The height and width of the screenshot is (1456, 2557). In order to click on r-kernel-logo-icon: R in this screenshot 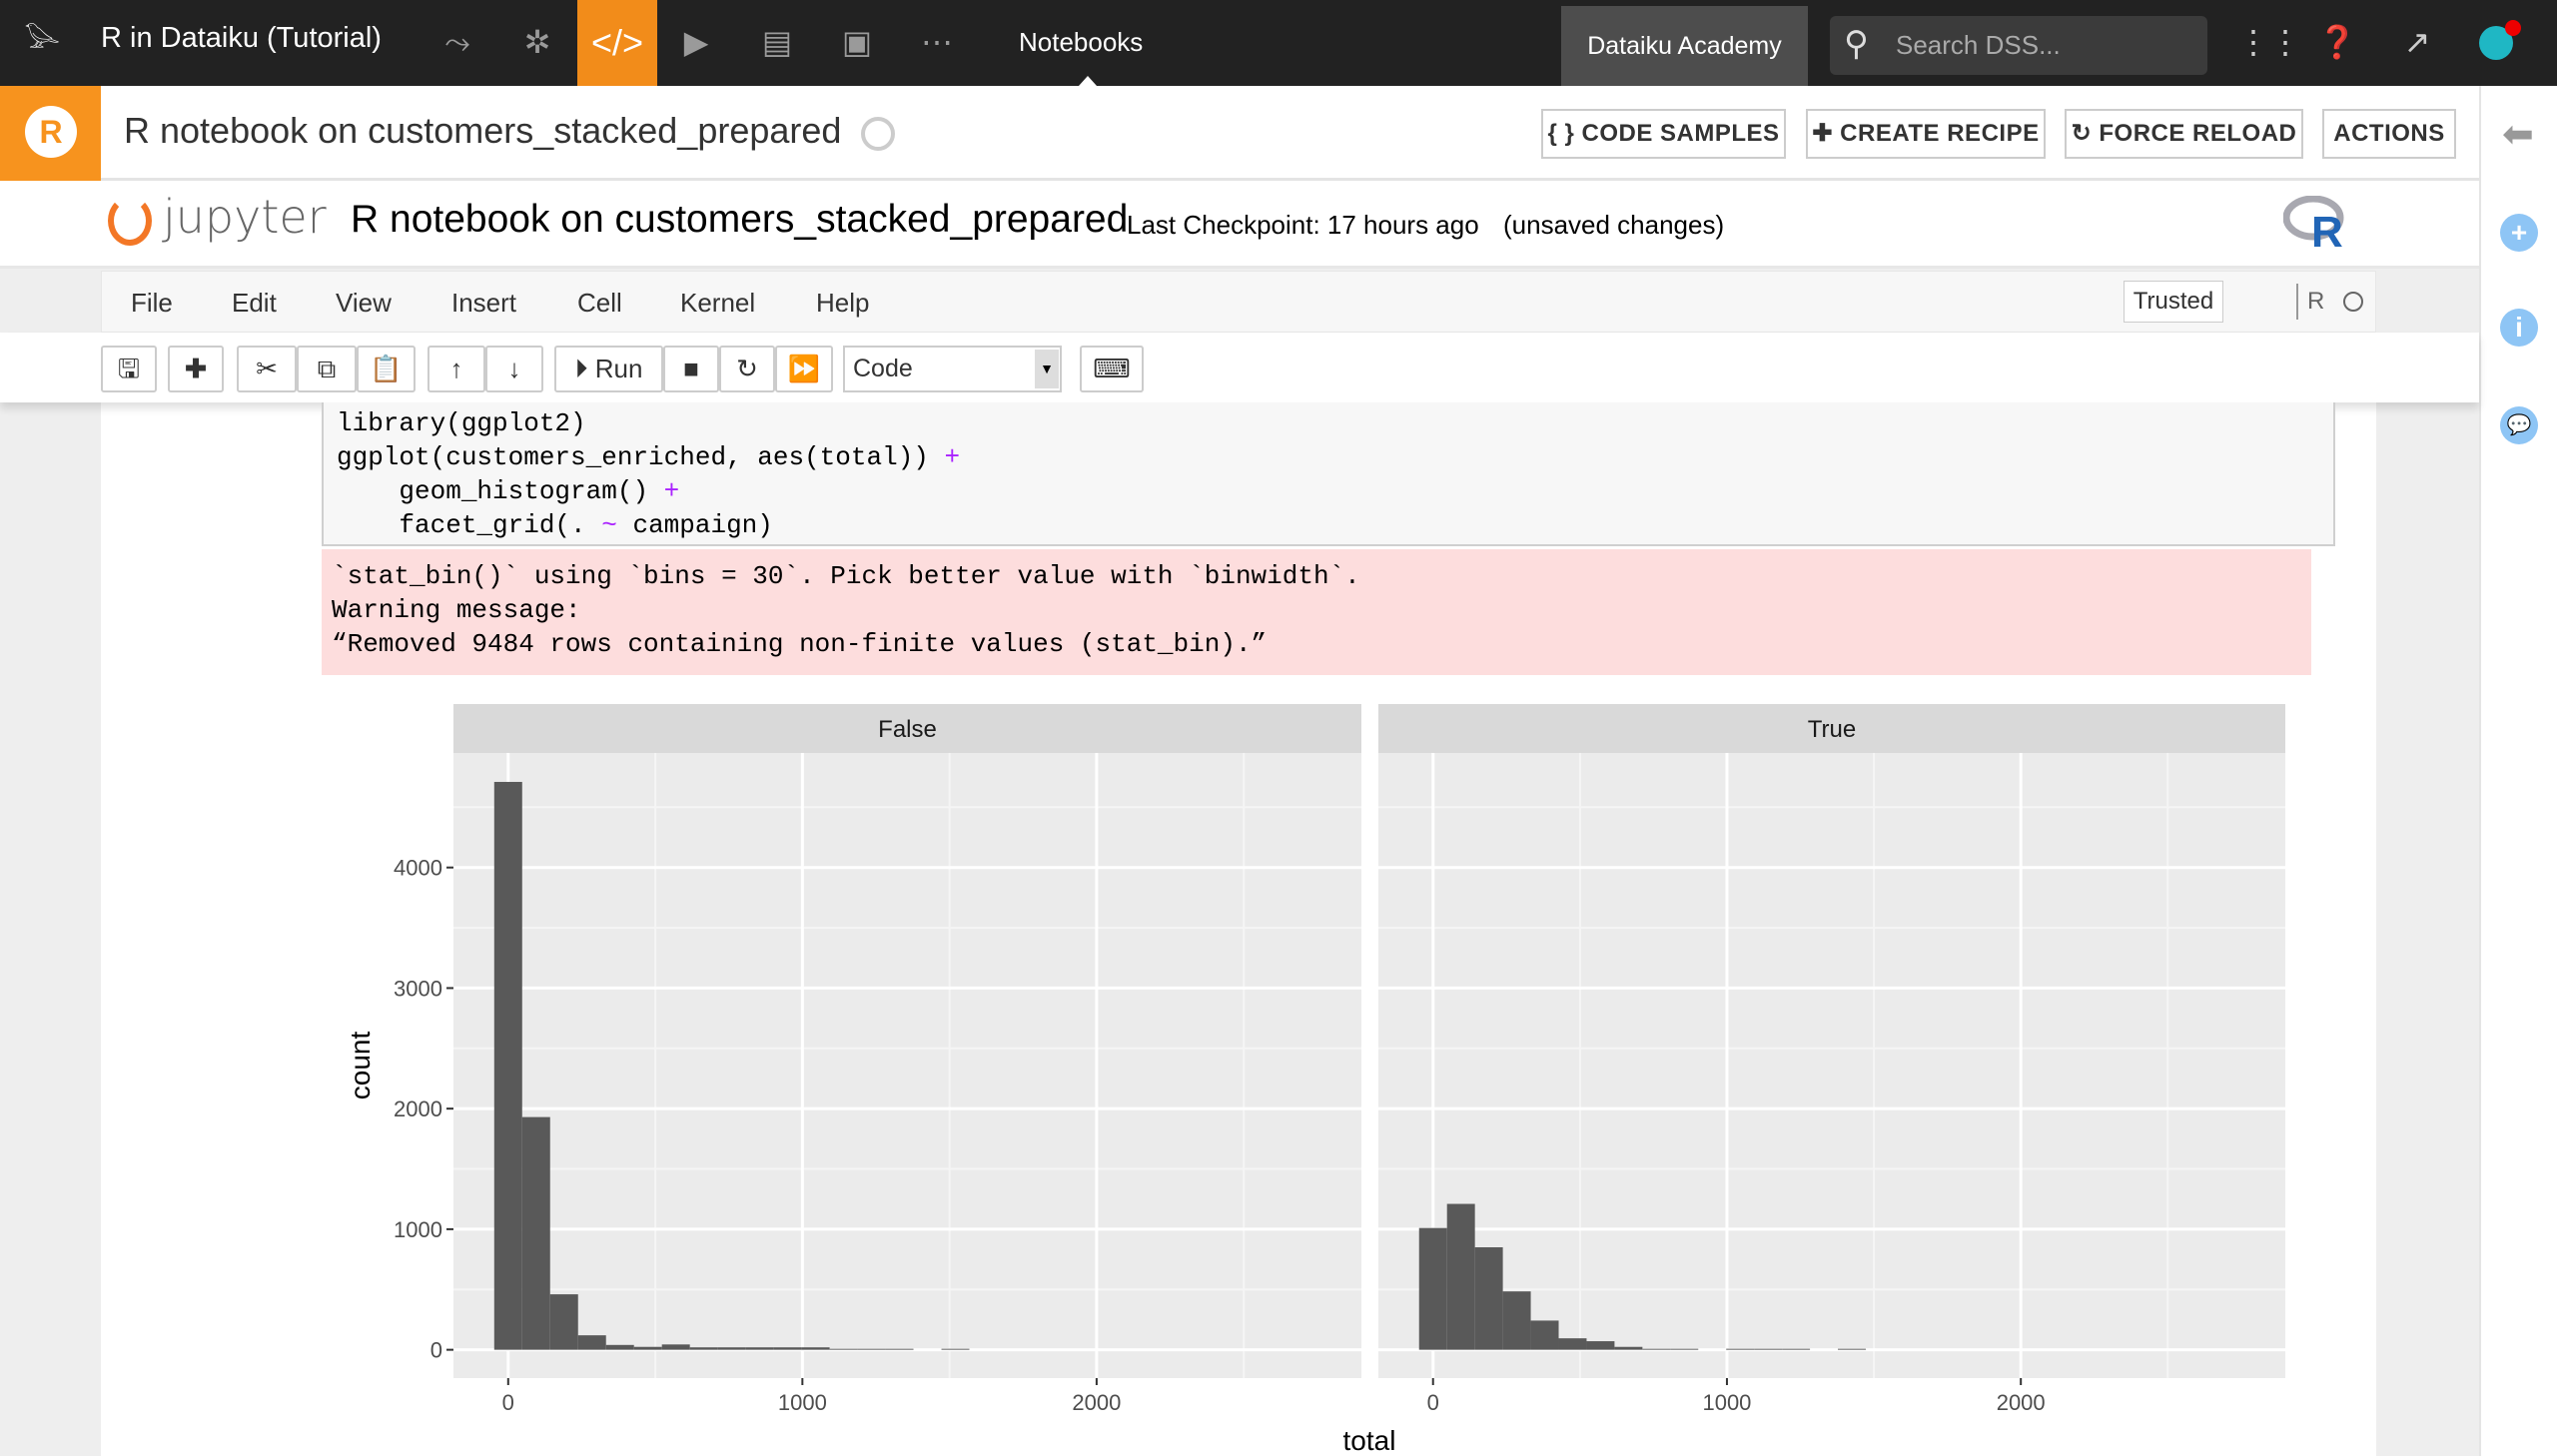, I will do `click(2313, 222)`.